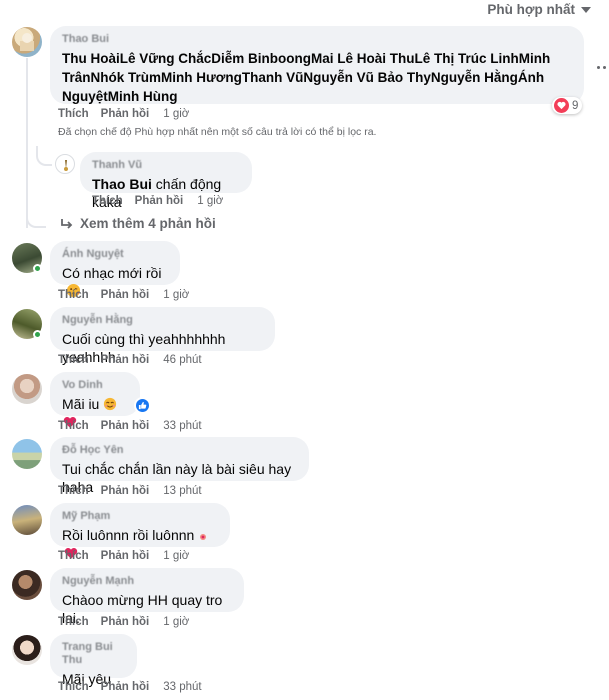 This screenshot has height=700, width=609. What do you see at coordinates (115, 254) in the screenshot?
I see `comment-author: Ánh Nguyệt` at bounding box center [115, 254].